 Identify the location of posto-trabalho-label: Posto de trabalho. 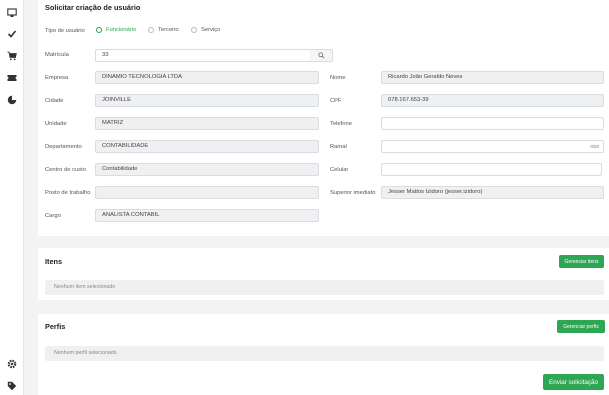
(68, 193).